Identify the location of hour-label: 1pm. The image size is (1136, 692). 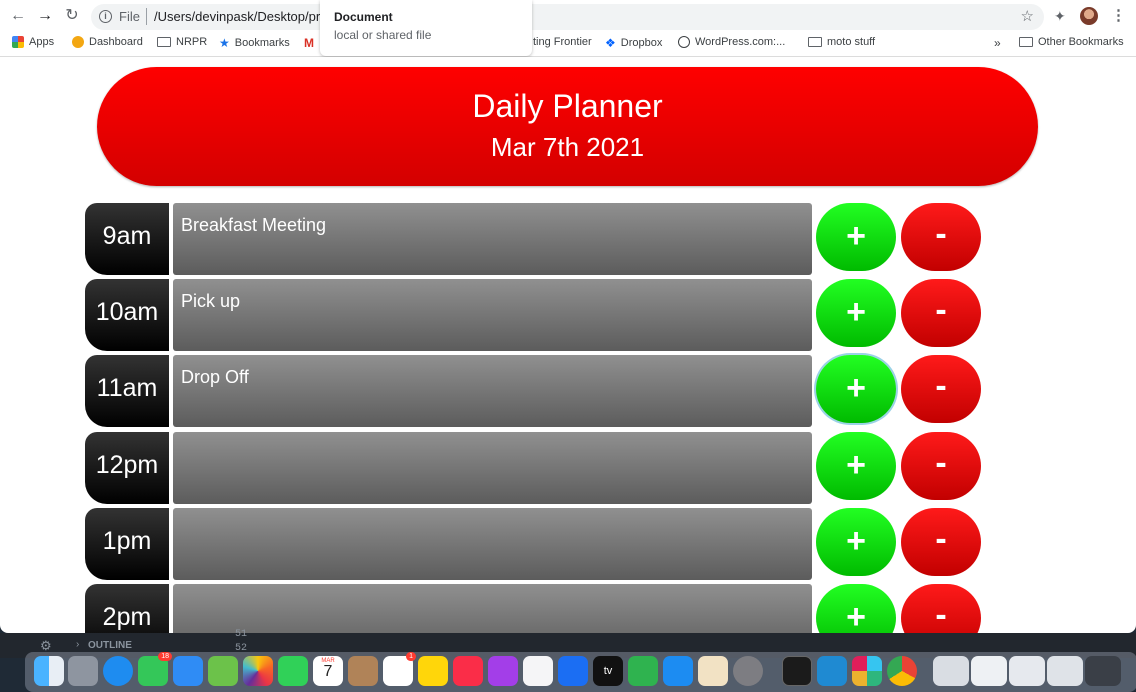
(127, 544).